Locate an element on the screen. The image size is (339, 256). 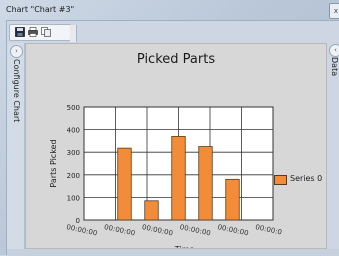
y-tick-label: 300 is located at coordinates (73, 153).